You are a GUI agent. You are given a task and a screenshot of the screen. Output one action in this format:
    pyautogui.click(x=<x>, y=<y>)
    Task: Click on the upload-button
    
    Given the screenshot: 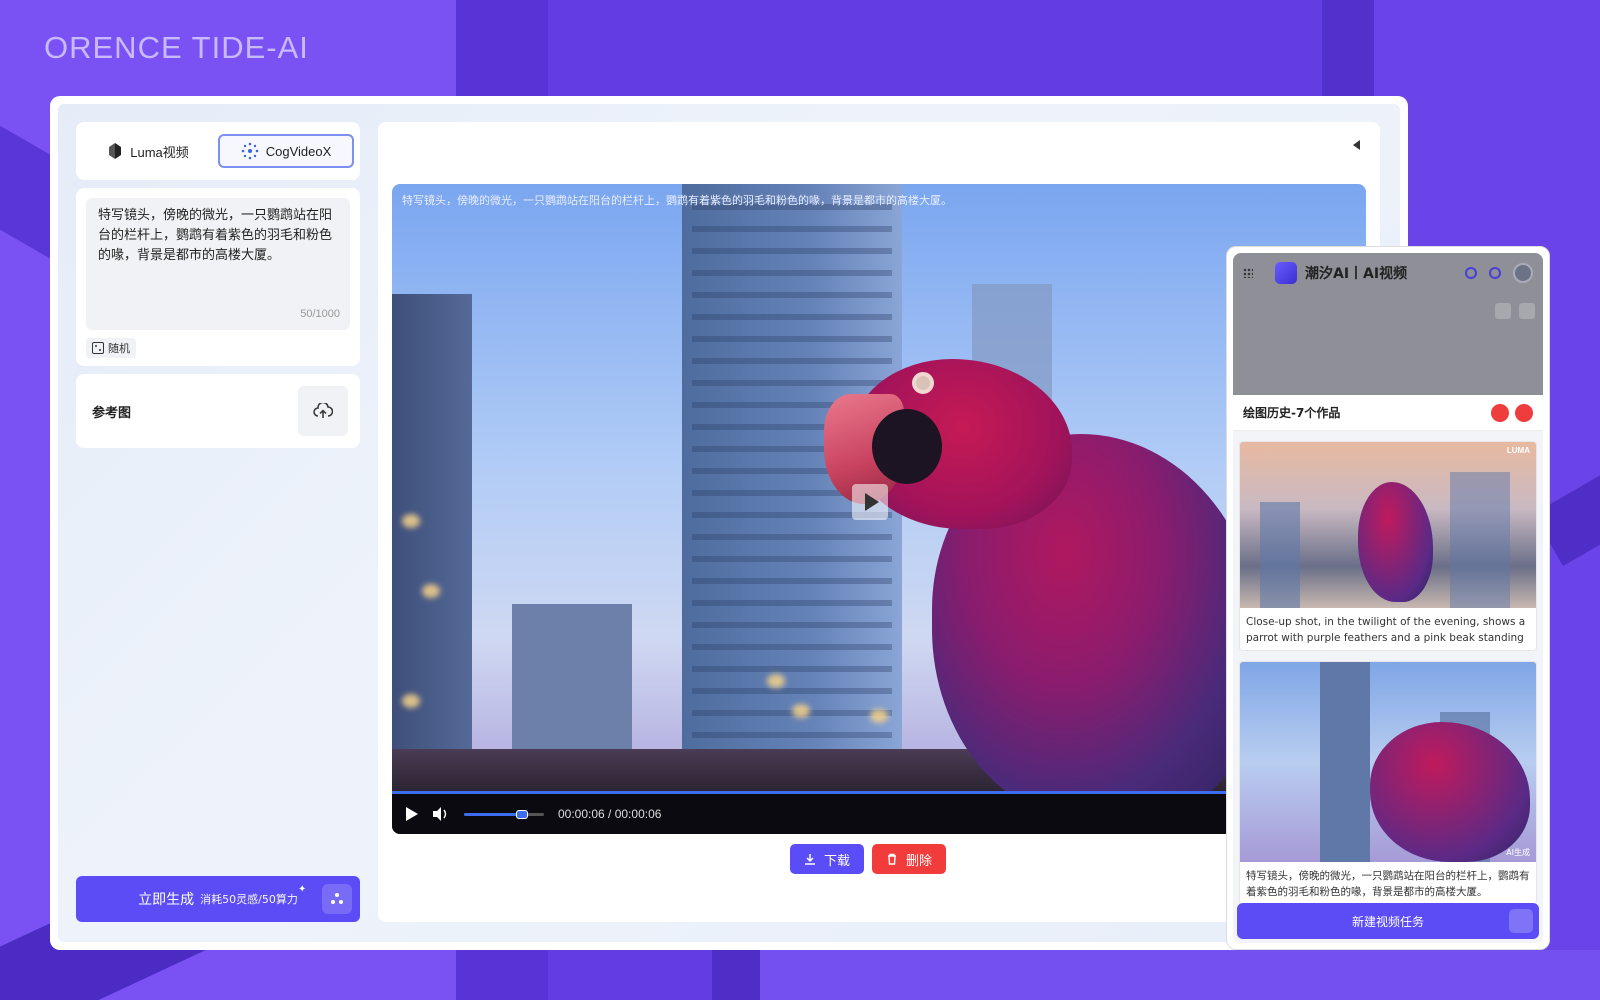 What is the action you would take?
    pyautogui.click(x=323, y=411)
    